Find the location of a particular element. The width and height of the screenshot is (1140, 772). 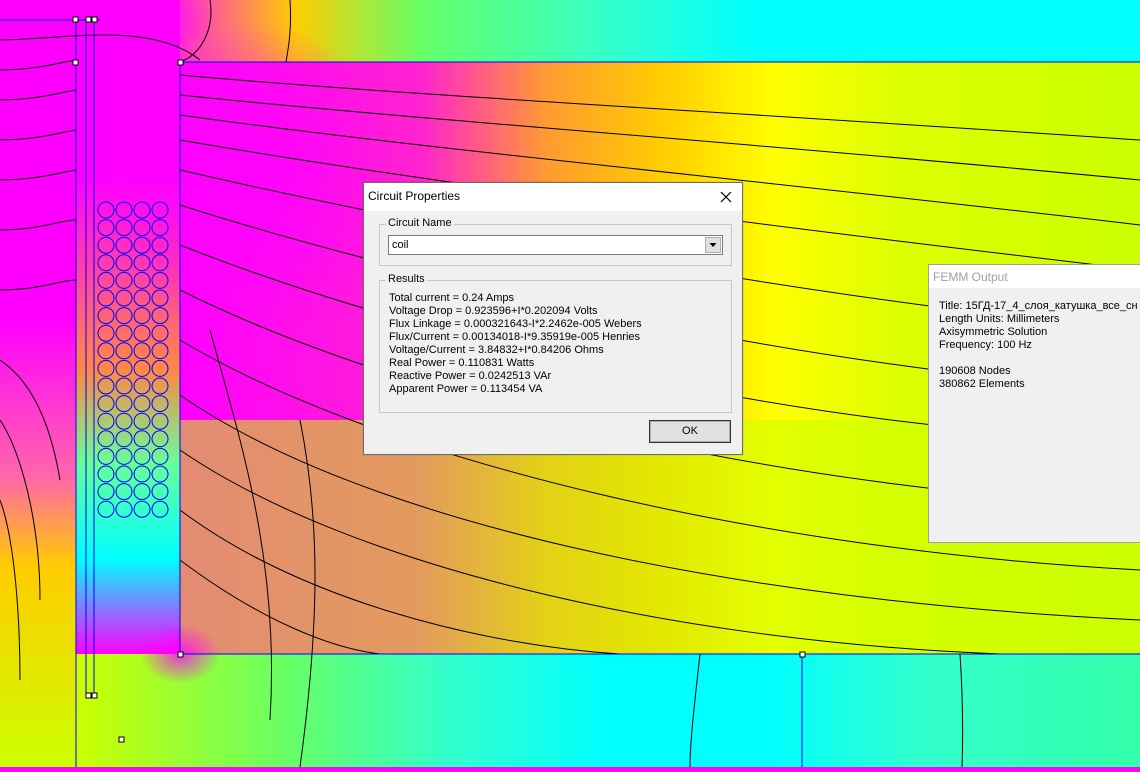

femm-line-frequency: Frequency: 100 Hz is located at coordinates (985, 345).